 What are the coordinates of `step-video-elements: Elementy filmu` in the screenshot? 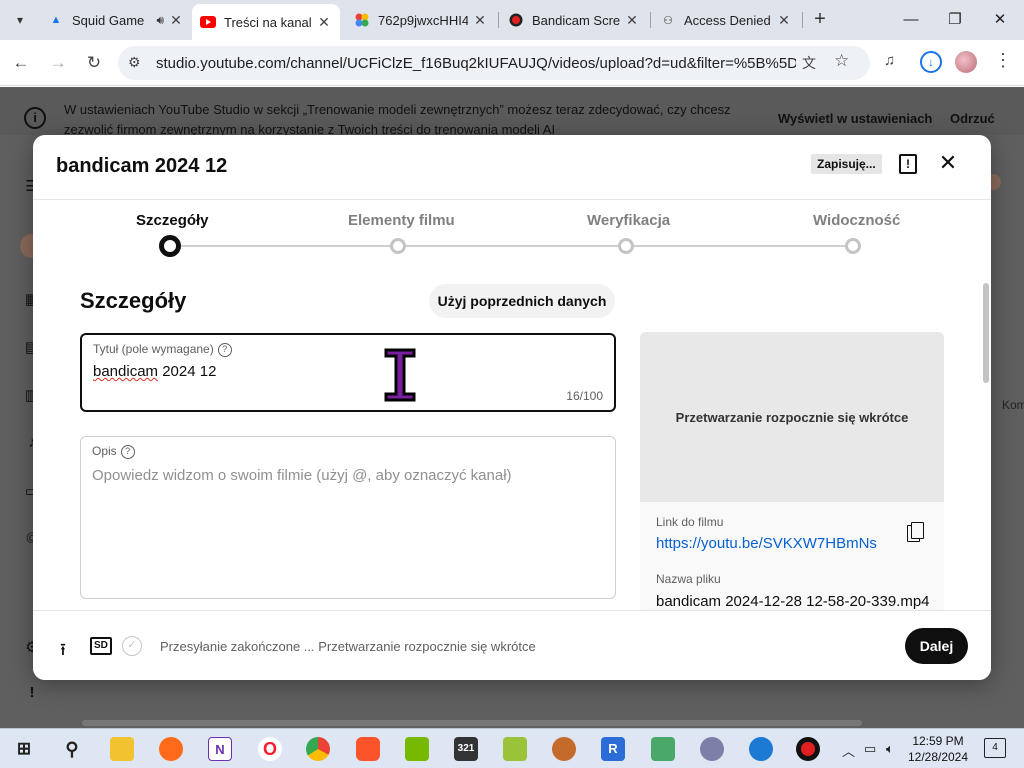 It's located at (401, 220).